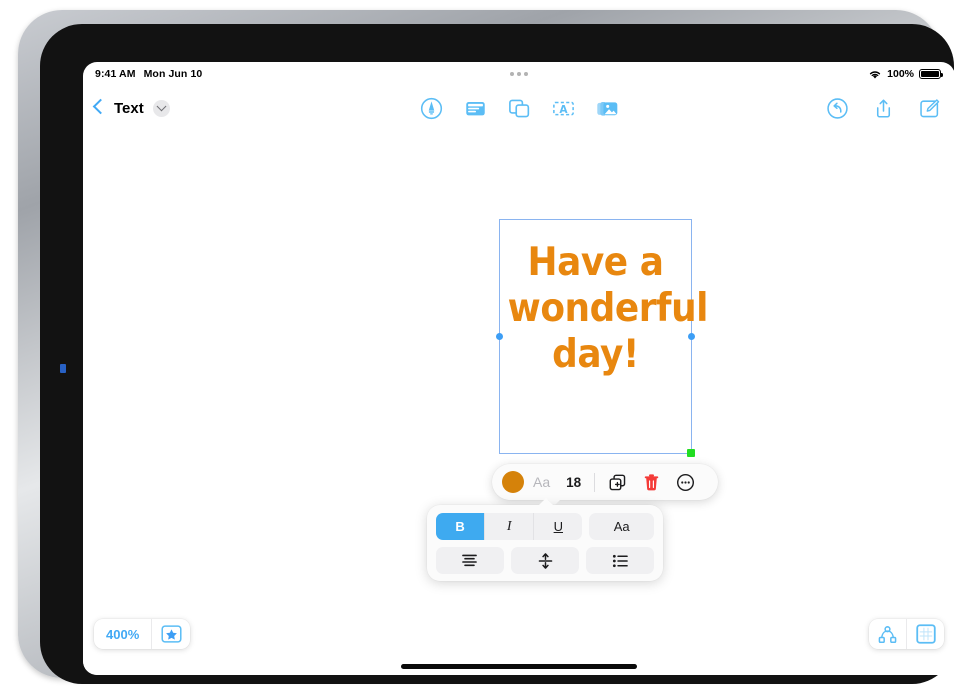 The width and height of the screenshot is (958, 692). Describe the element at coordinates (617, 482) in the screenshot. I see `duplicate-icon` at that location.